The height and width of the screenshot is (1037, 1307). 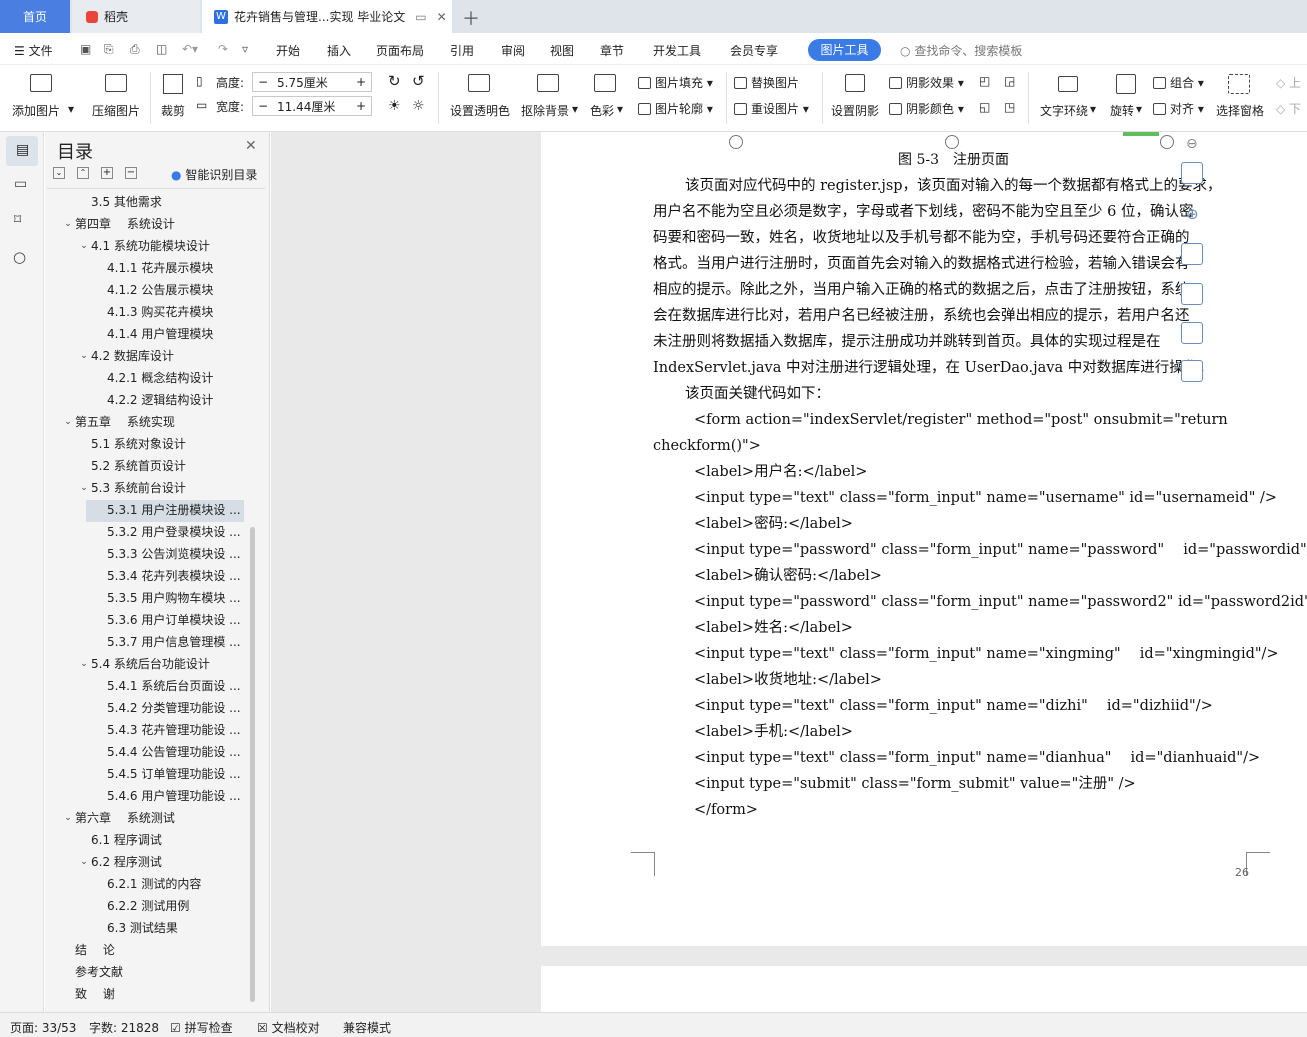 What do you see at coordinates (612, 50) in the screenshot?
I see `menu-section: 章节` at bounding box center [612, 50].